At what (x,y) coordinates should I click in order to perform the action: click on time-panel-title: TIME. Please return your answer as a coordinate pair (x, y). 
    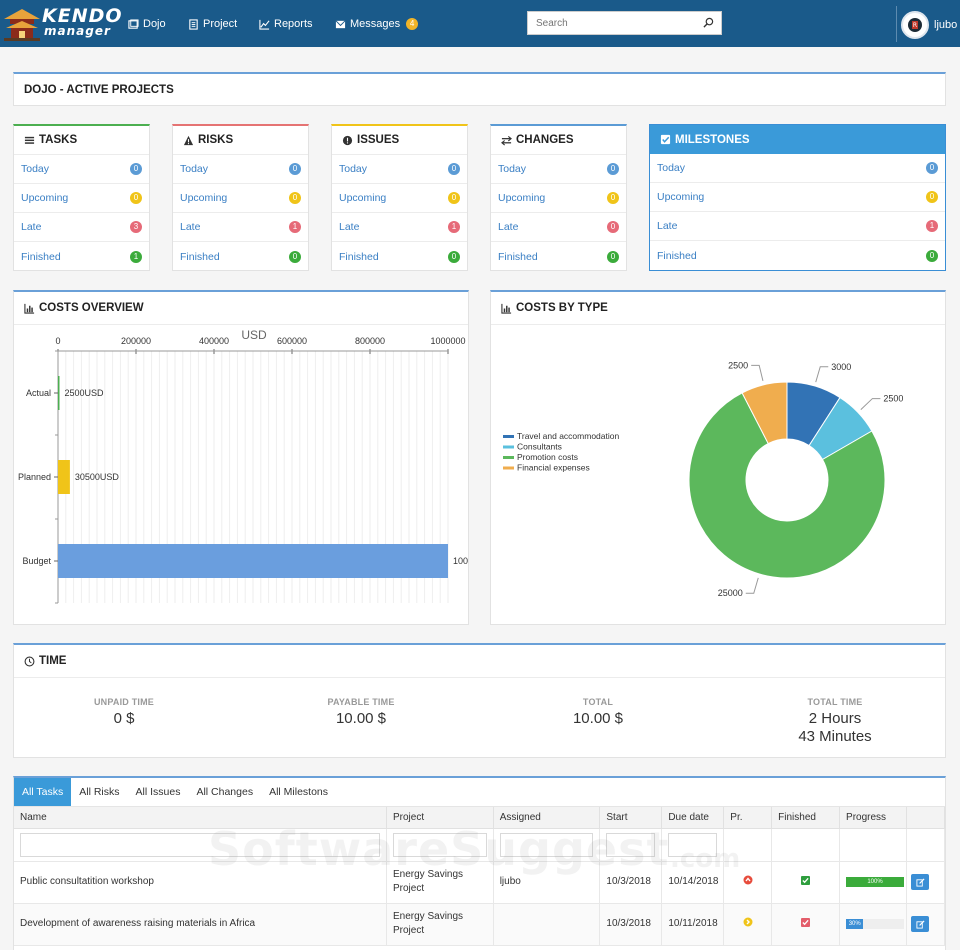
    Looking at the image, I should click on (53, 661).